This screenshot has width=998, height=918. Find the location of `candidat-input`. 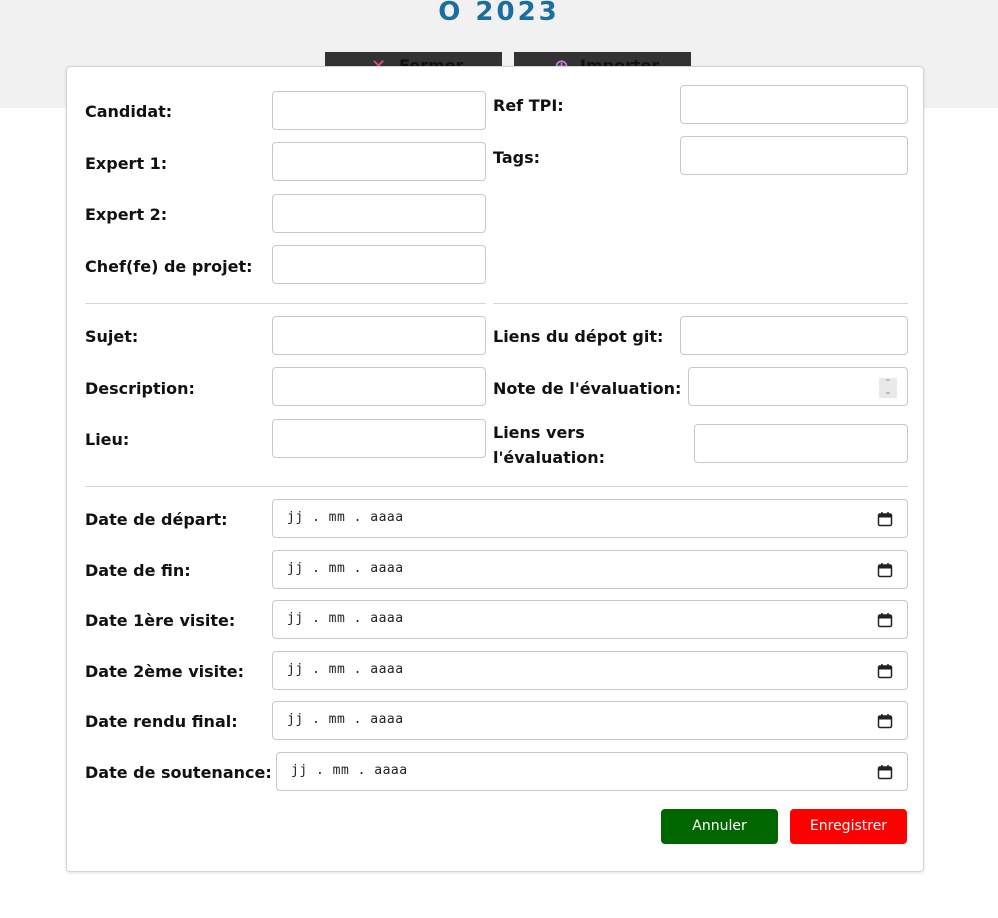

candidat-input is located at coordinates (379, 110).